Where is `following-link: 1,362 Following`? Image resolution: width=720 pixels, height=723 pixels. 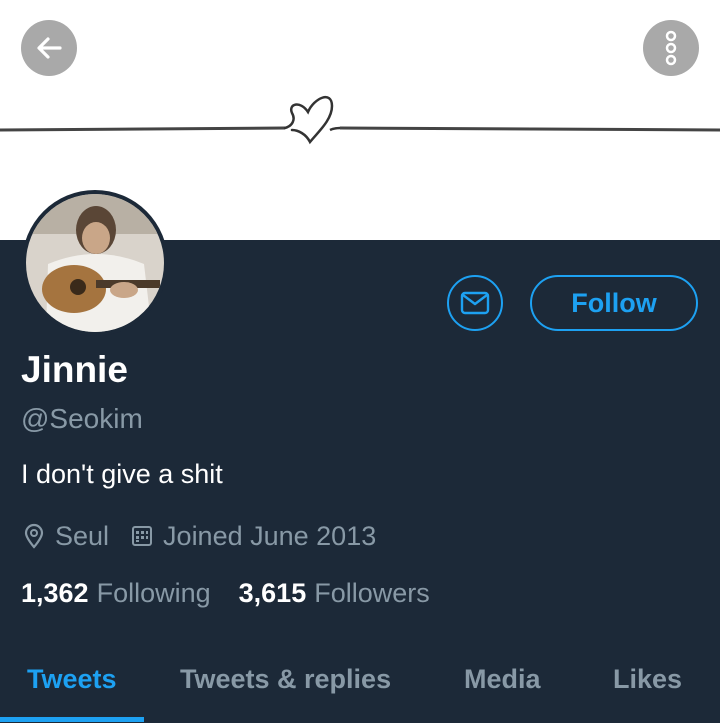
following-link: 1,362 Following is located at coordinates (116, 593).